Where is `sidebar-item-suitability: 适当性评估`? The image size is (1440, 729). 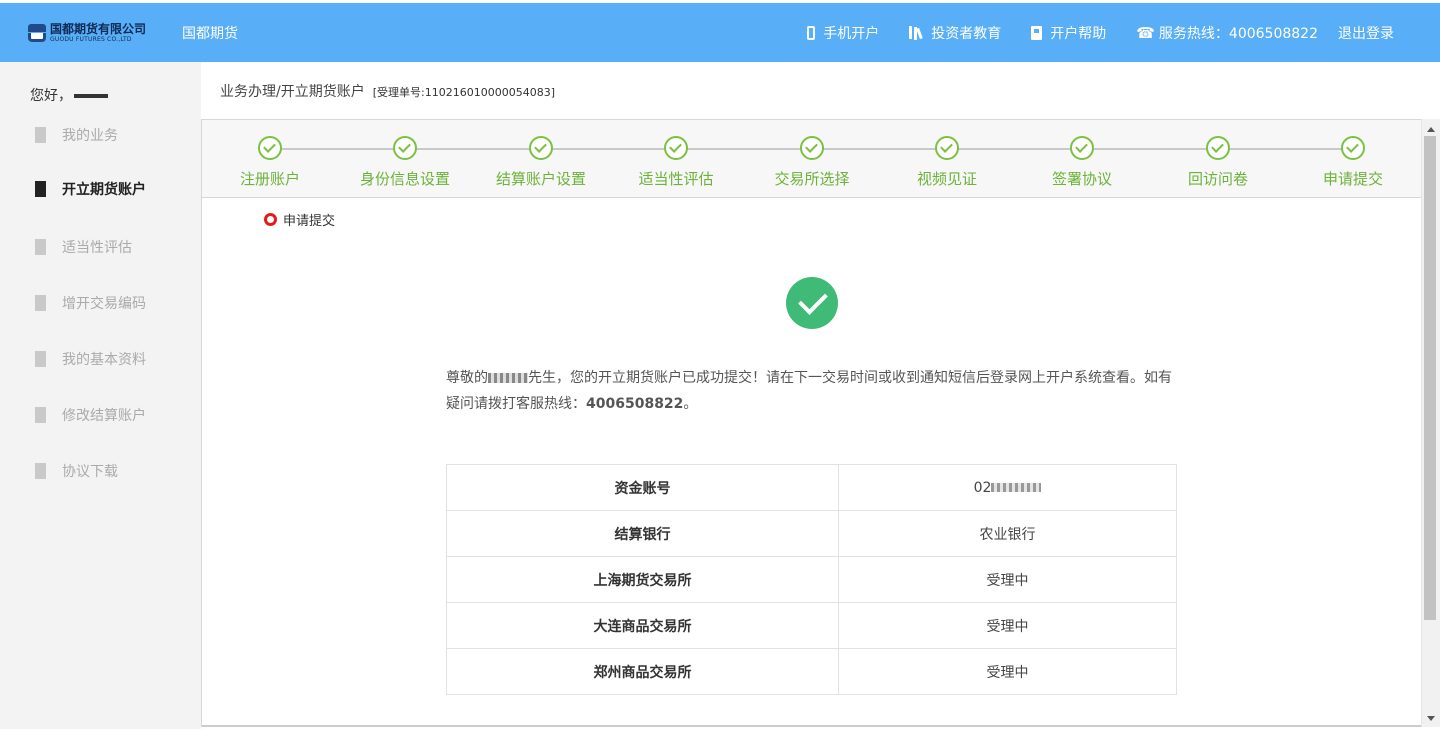
sidebar-item-suitability: 适当性评估 is located at coordinates (83, 247).